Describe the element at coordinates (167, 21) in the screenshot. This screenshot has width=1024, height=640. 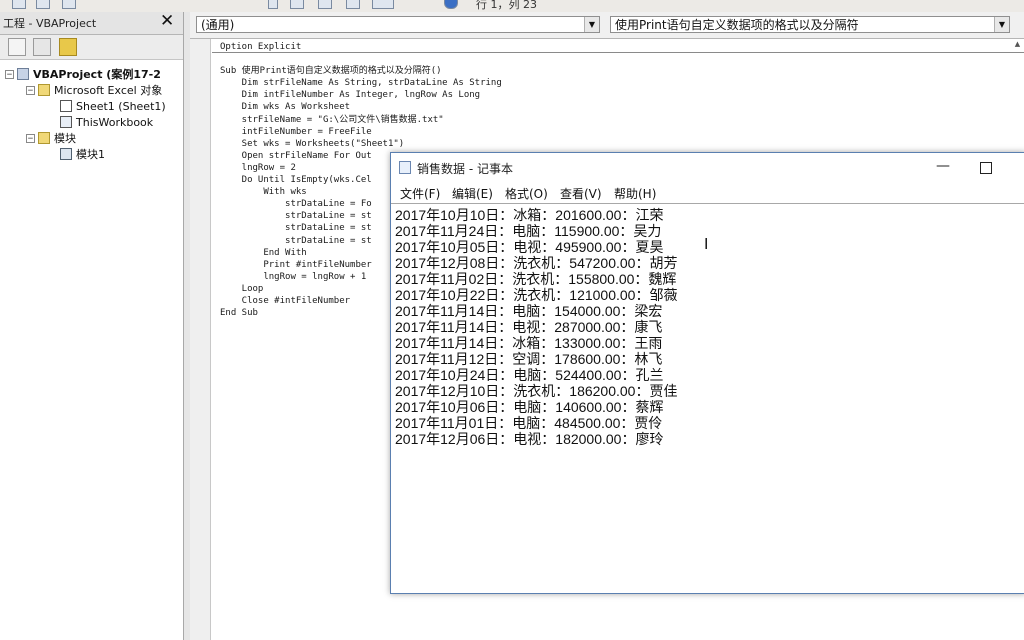
I see `close-icon: ✕` at that location.